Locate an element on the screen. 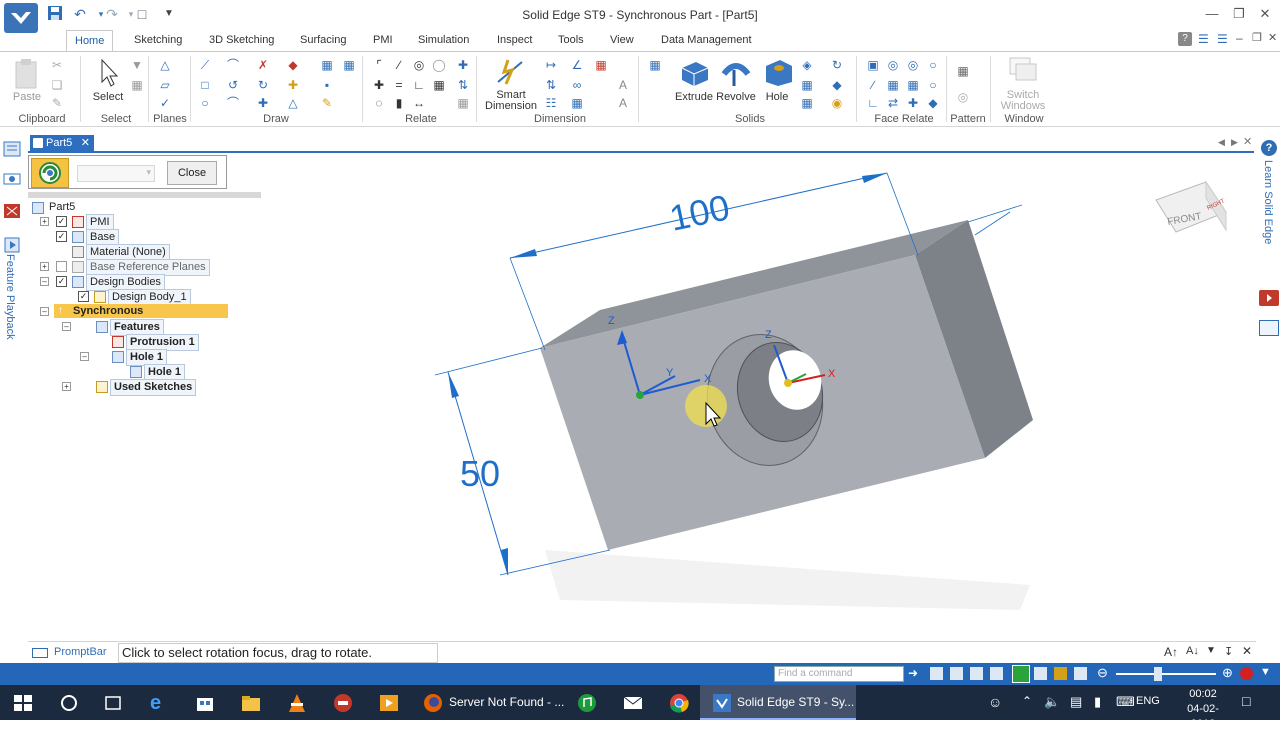 Image resolution: width=1280 pixels, height=732 pixels. symmetric-face-icon: ▦ is located at coordinates (913, 85).